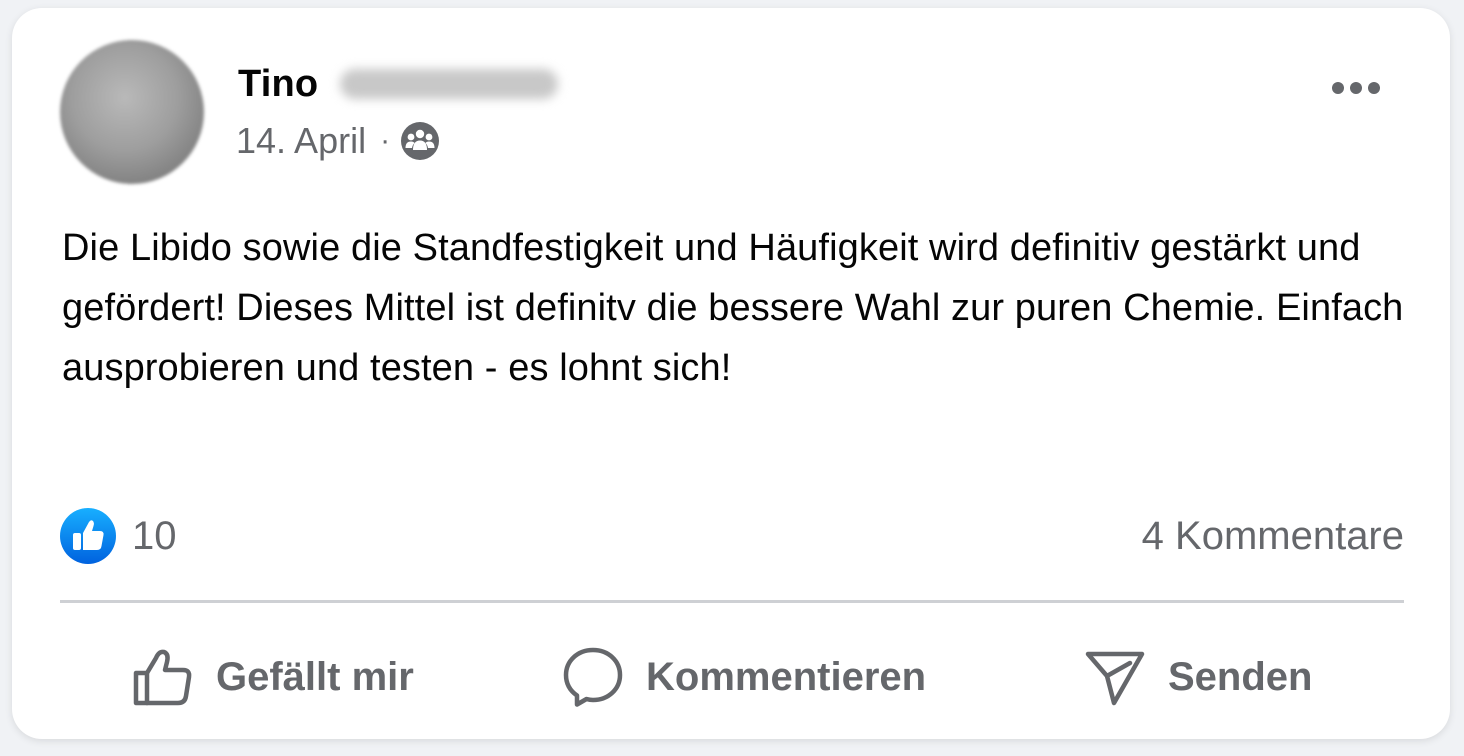 The width and height of the screenshot is (1464, 756). I want to click on avatar, so click(132, 112).